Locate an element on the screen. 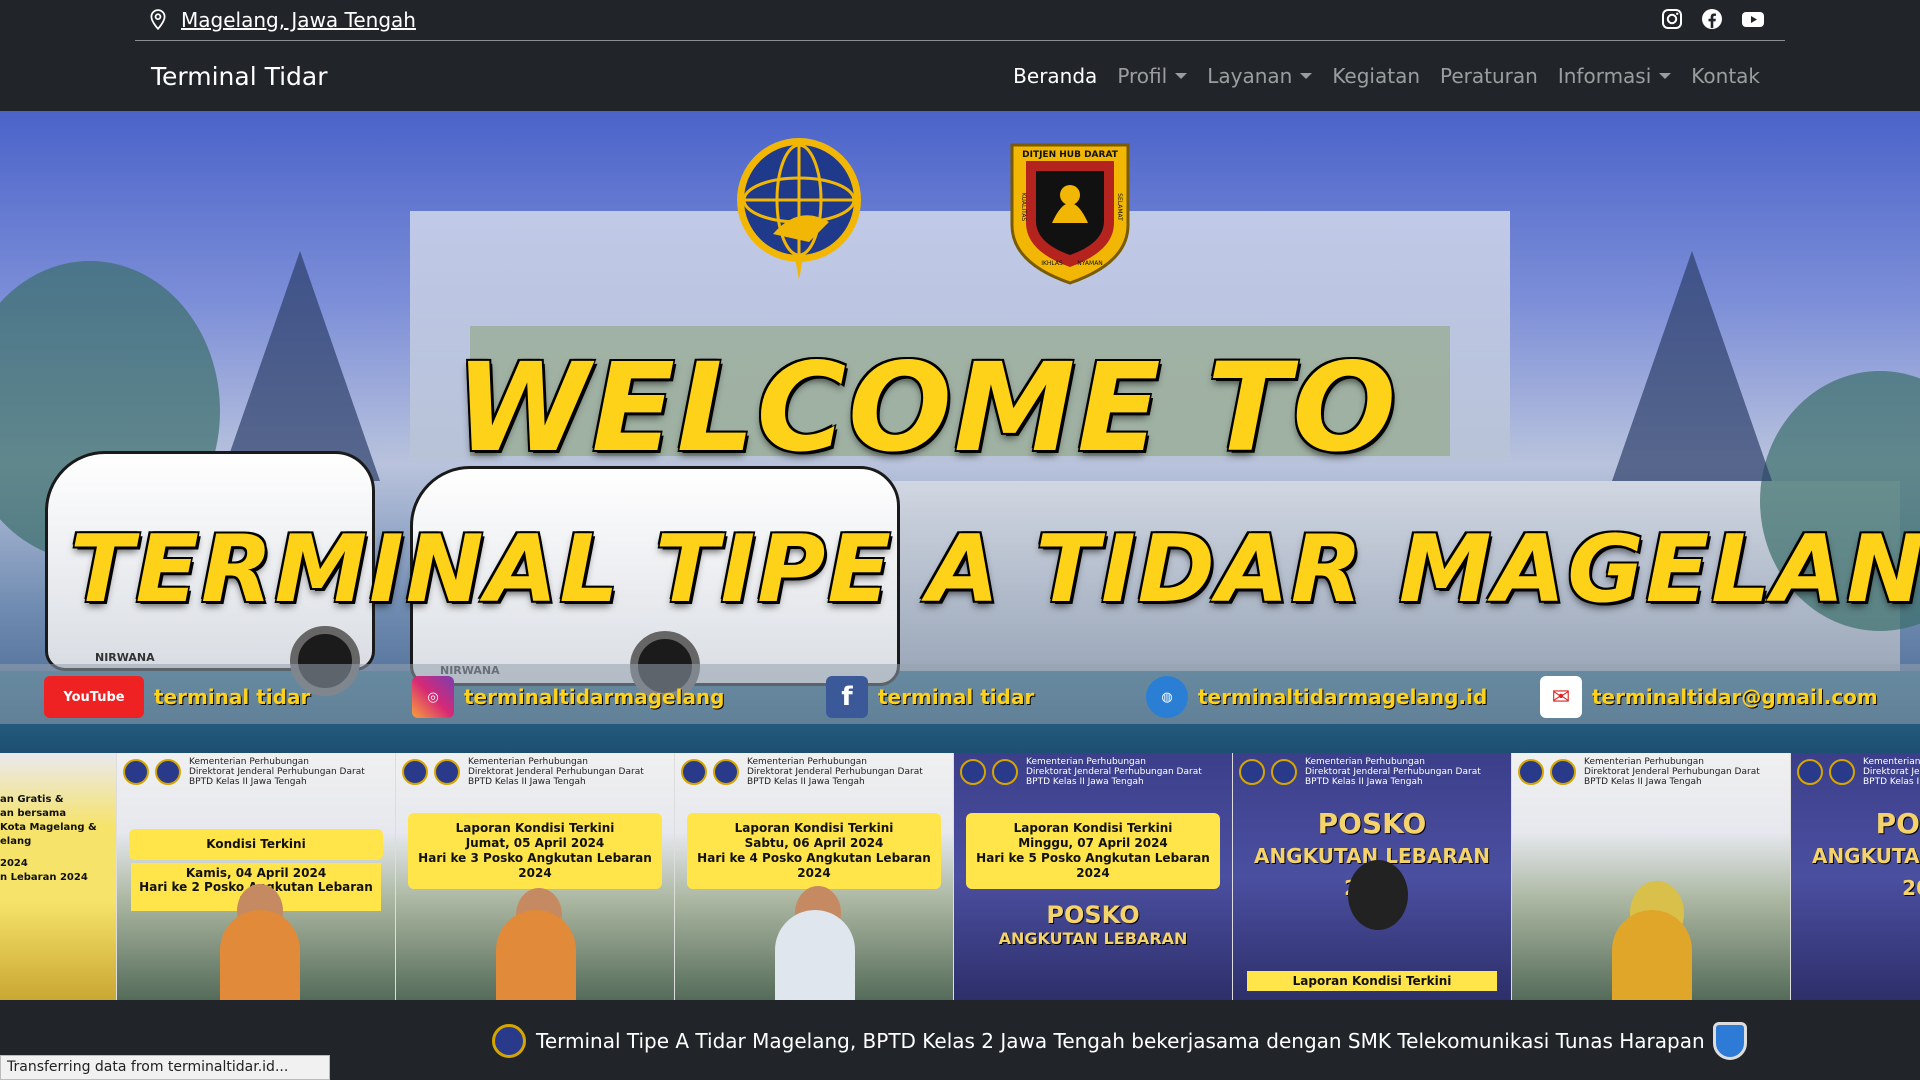  facebook-icon is located at coordinates (1712, 19).